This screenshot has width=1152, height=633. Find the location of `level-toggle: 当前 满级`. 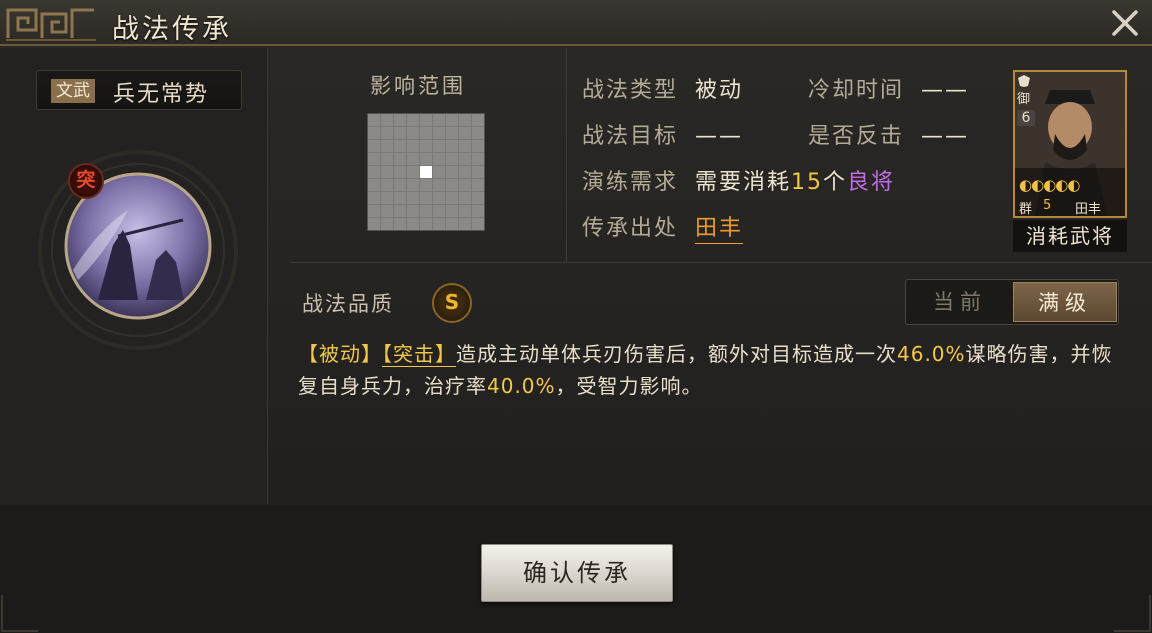

level-toggle: 当前 满级 is located at coordinates (1012, 302).